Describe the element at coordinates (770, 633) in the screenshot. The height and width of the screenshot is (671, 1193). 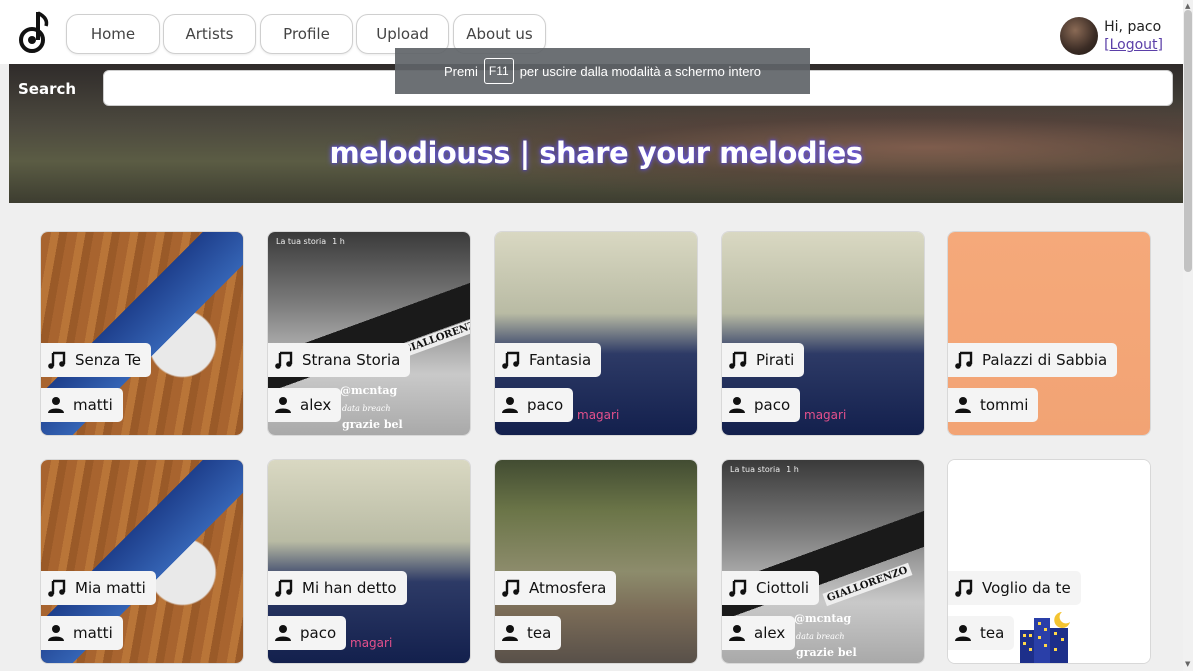
I see `song-artist: alex` at that location.